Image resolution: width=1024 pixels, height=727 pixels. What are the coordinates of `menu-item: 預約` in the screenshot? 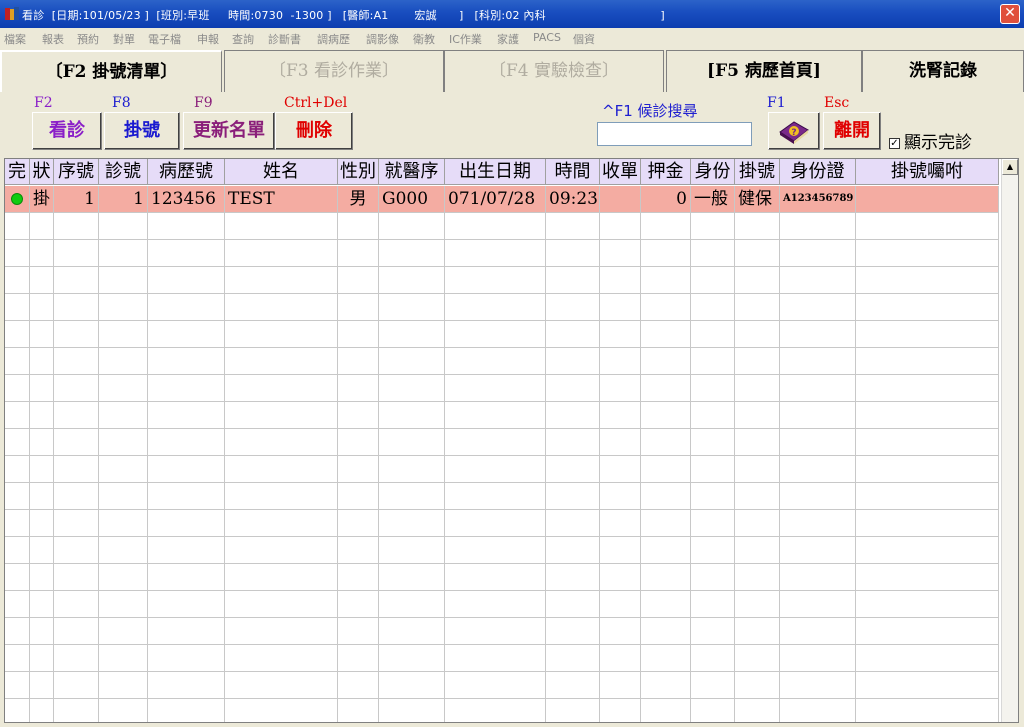 It's located at (88, 39).